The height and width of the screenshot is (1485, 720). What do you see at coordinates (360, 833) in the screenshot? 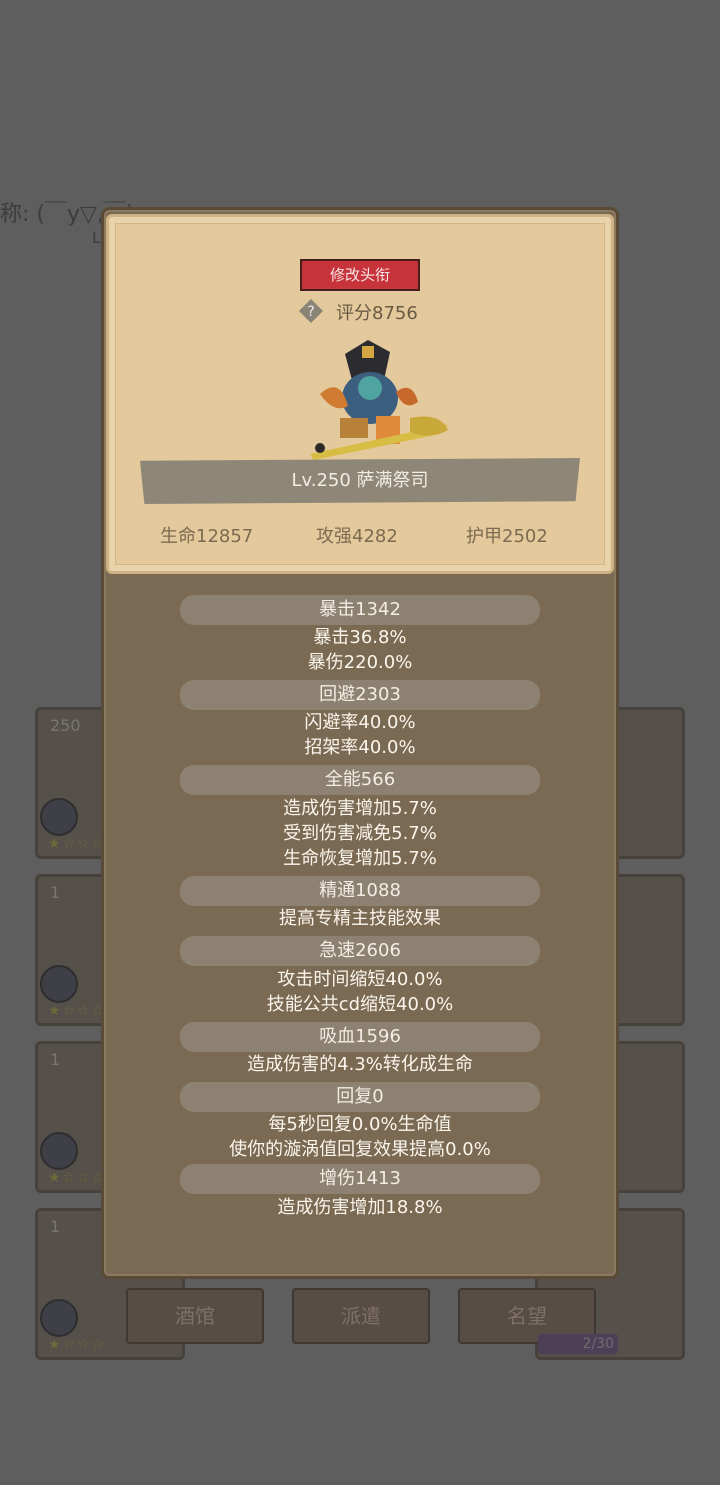
I see `stat-detail-line: 受到伤害减免5.7%` at bounding box center [360, 833].